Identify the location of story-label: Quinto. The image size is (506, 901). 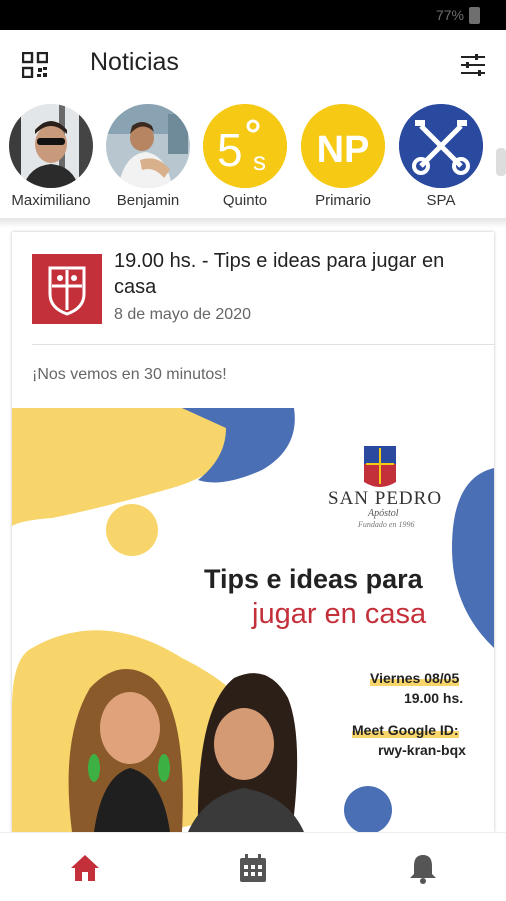
(245, 200).